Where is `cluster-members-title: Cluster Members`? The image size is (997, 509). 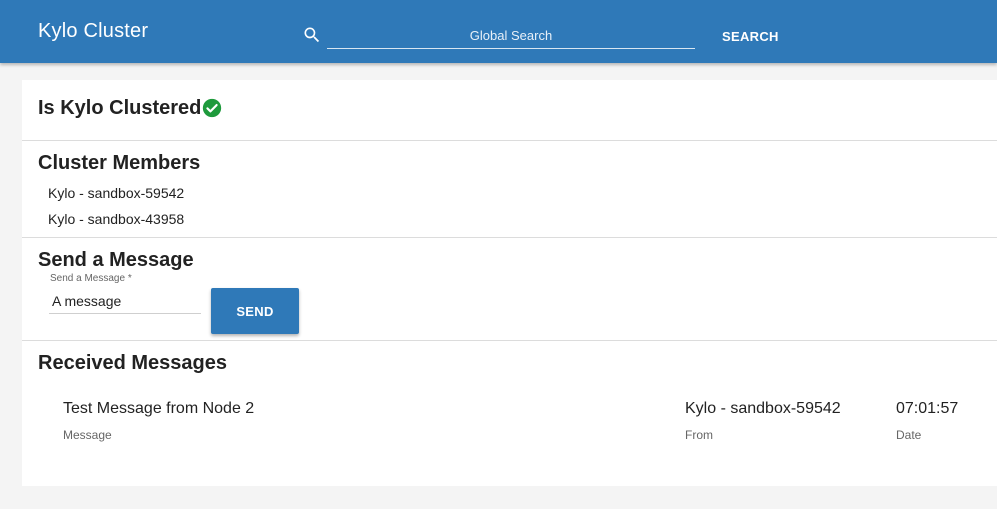 cluster-members-title: Cluster Members is located at coordinates (119, 163).